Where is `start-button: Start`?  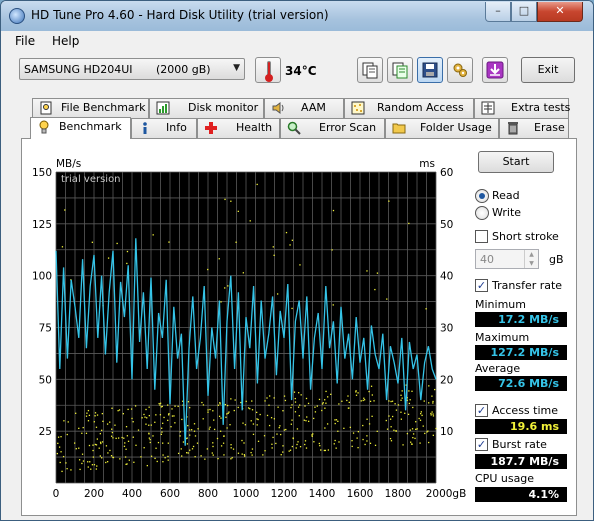
start-button: Start is located at coordinates (516, 162).